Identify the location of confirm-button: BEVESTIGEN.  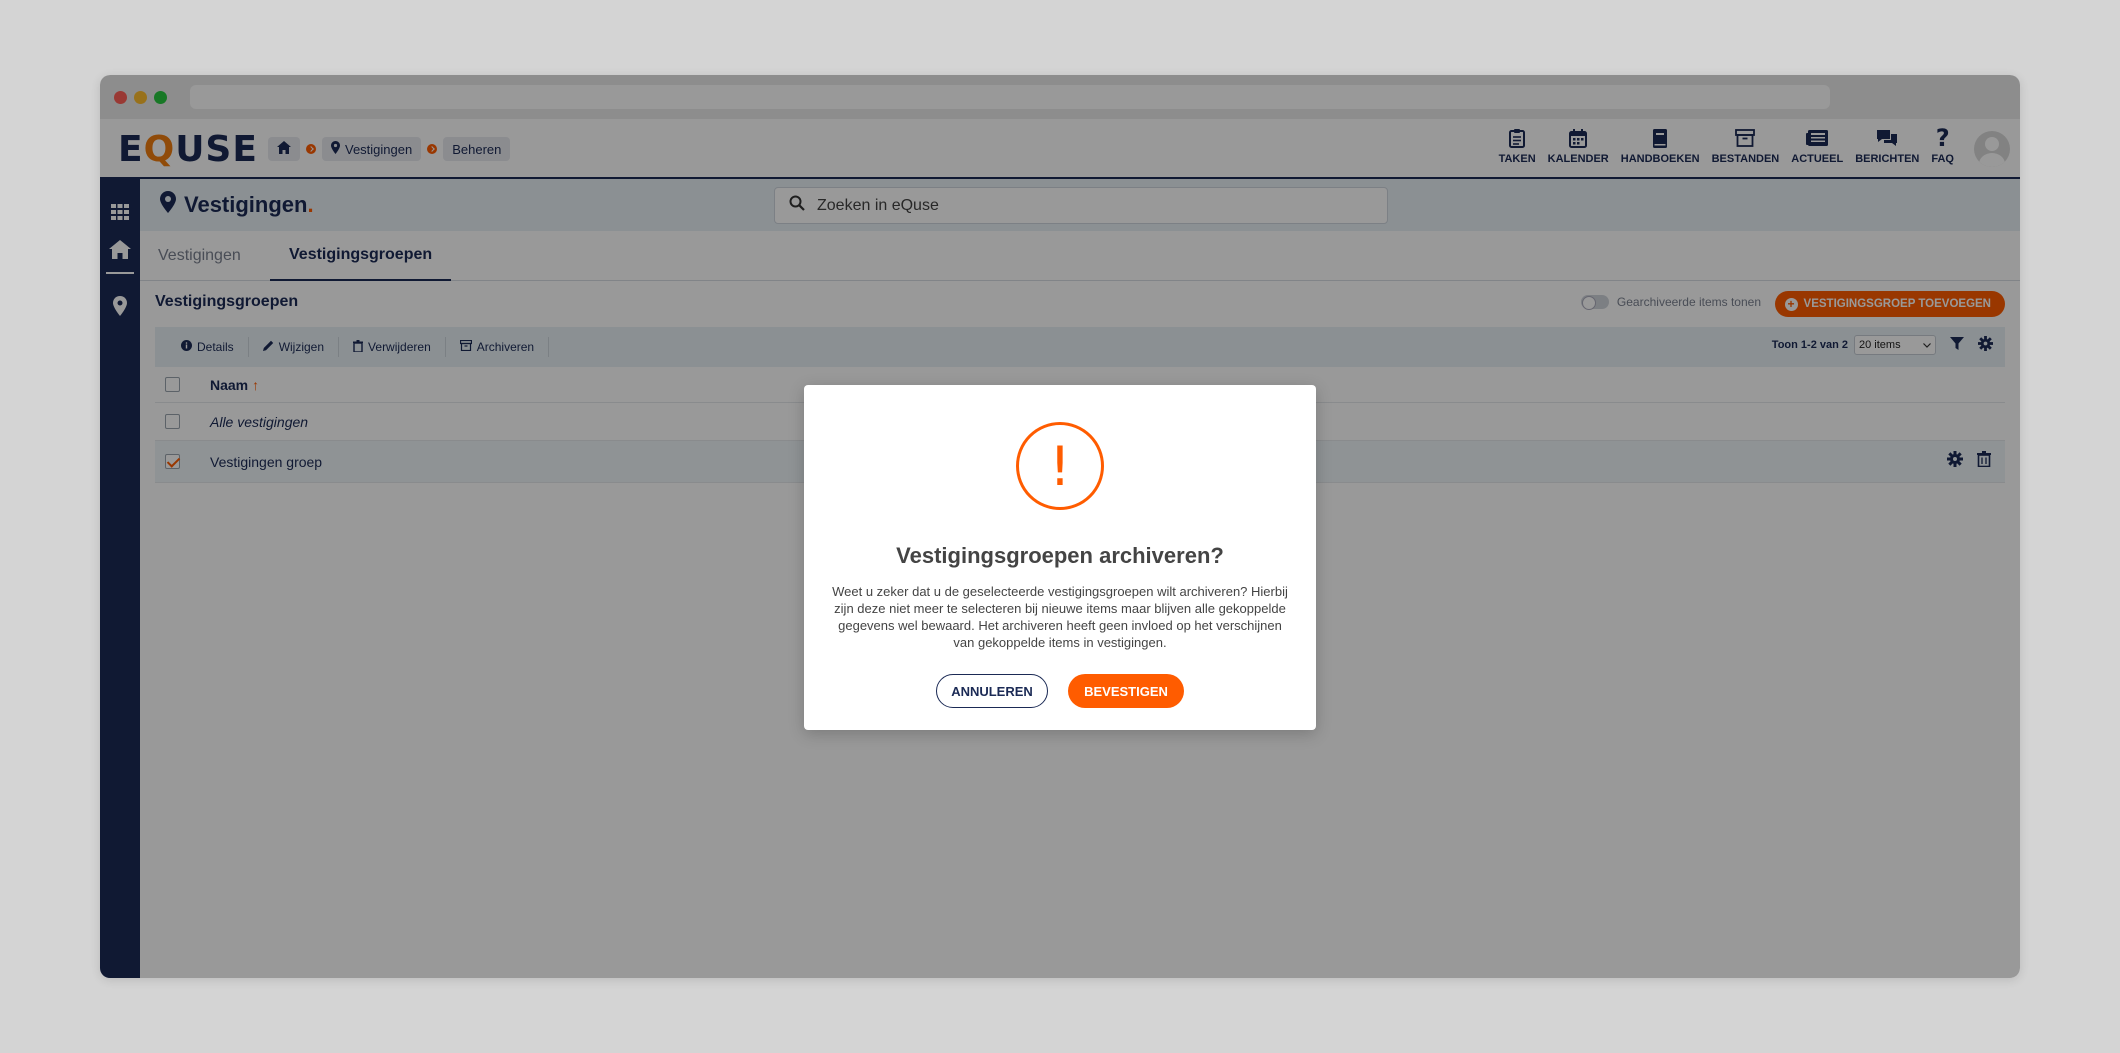
(1126, 691).